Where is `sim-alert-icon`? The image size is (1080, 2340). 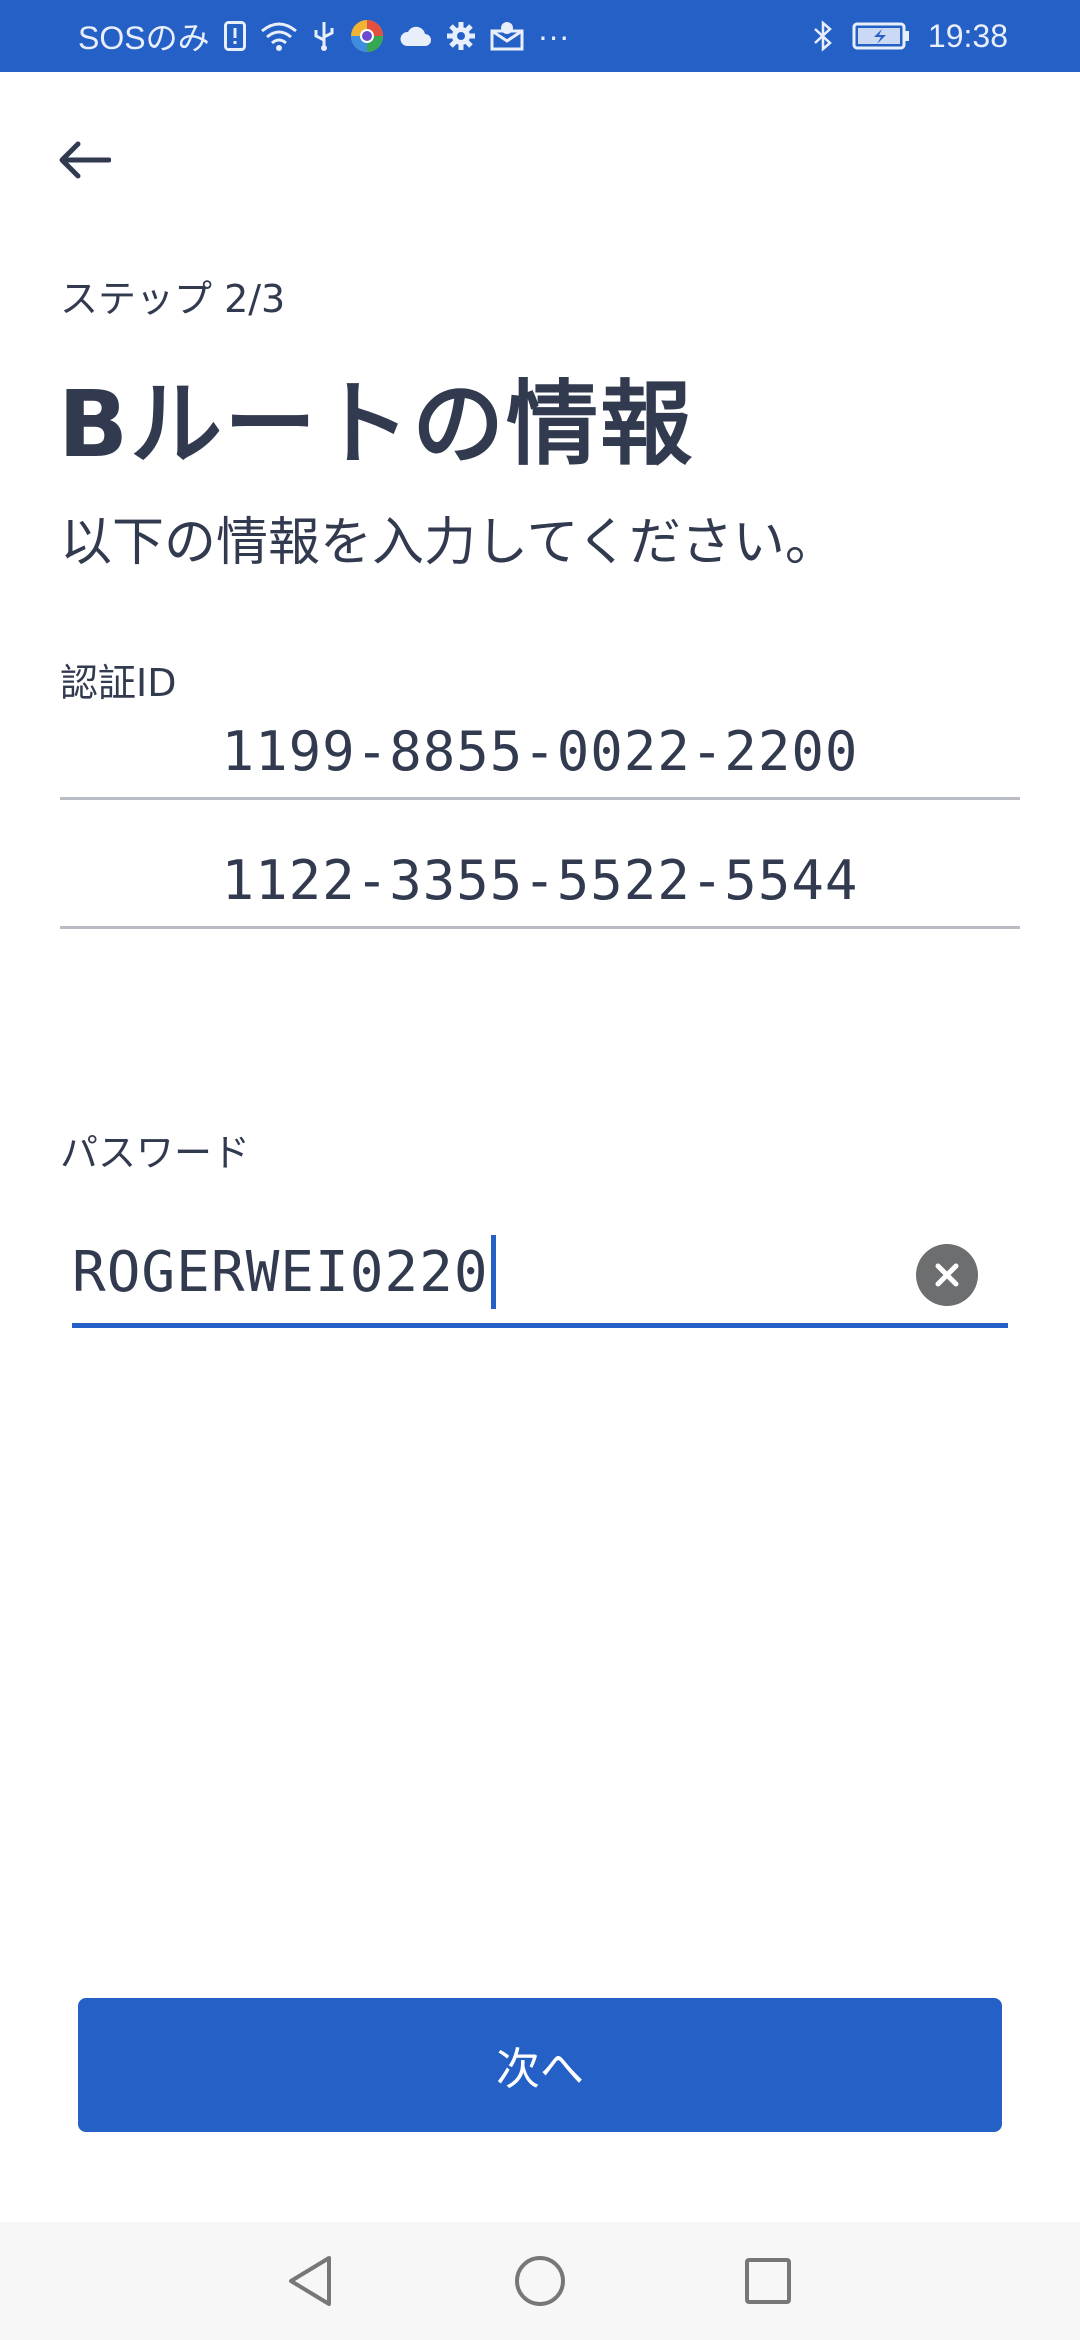
sim-alert-icon is located at coordinates (234, 36).